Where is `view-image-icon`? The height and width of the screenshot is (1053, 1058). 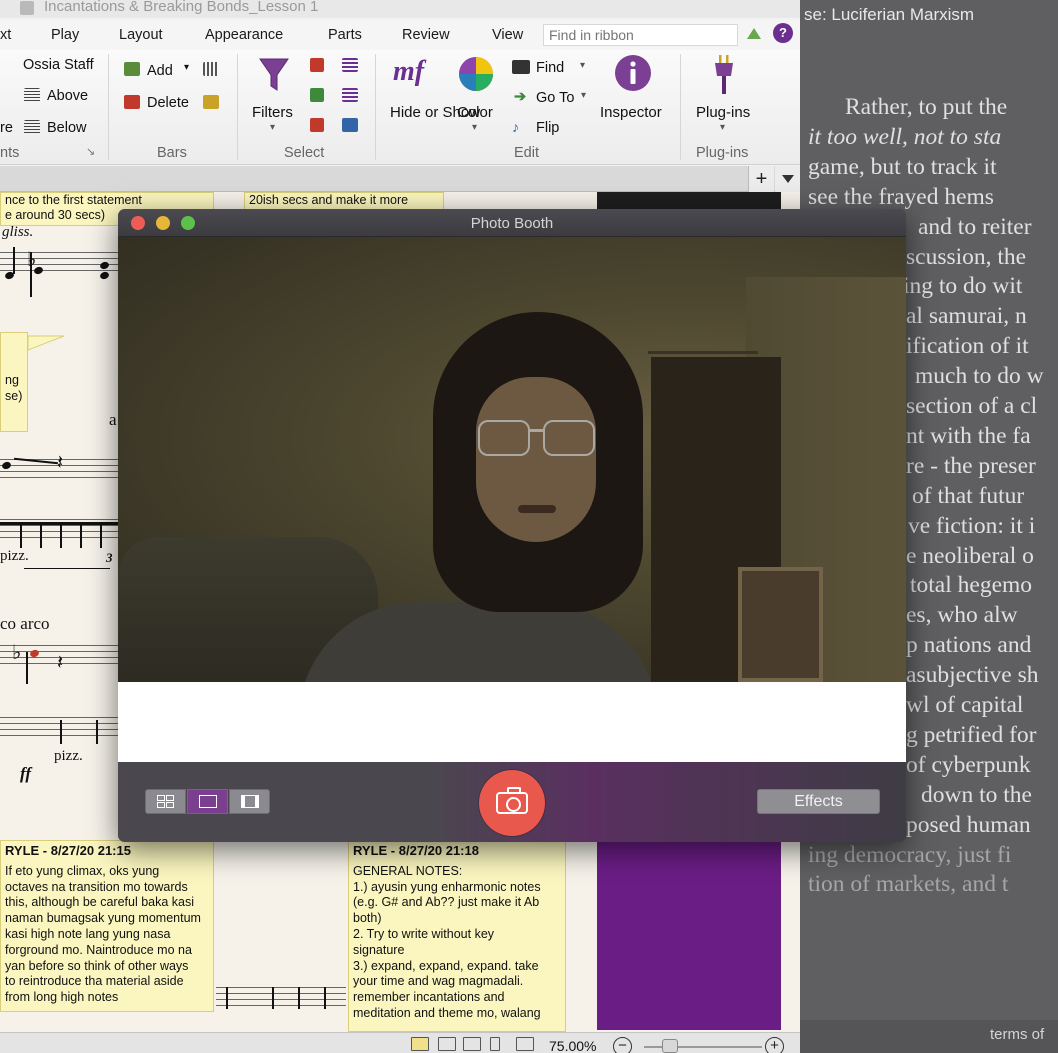 view-image-icon is located at coordinates (525, 1044).